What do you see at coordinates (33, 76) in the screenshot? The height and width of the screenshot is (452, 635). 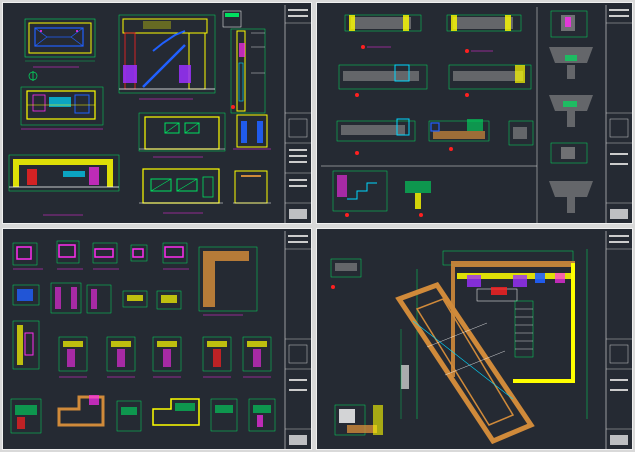 I see `north-arrow-icon` at bounding box center [33, 76].